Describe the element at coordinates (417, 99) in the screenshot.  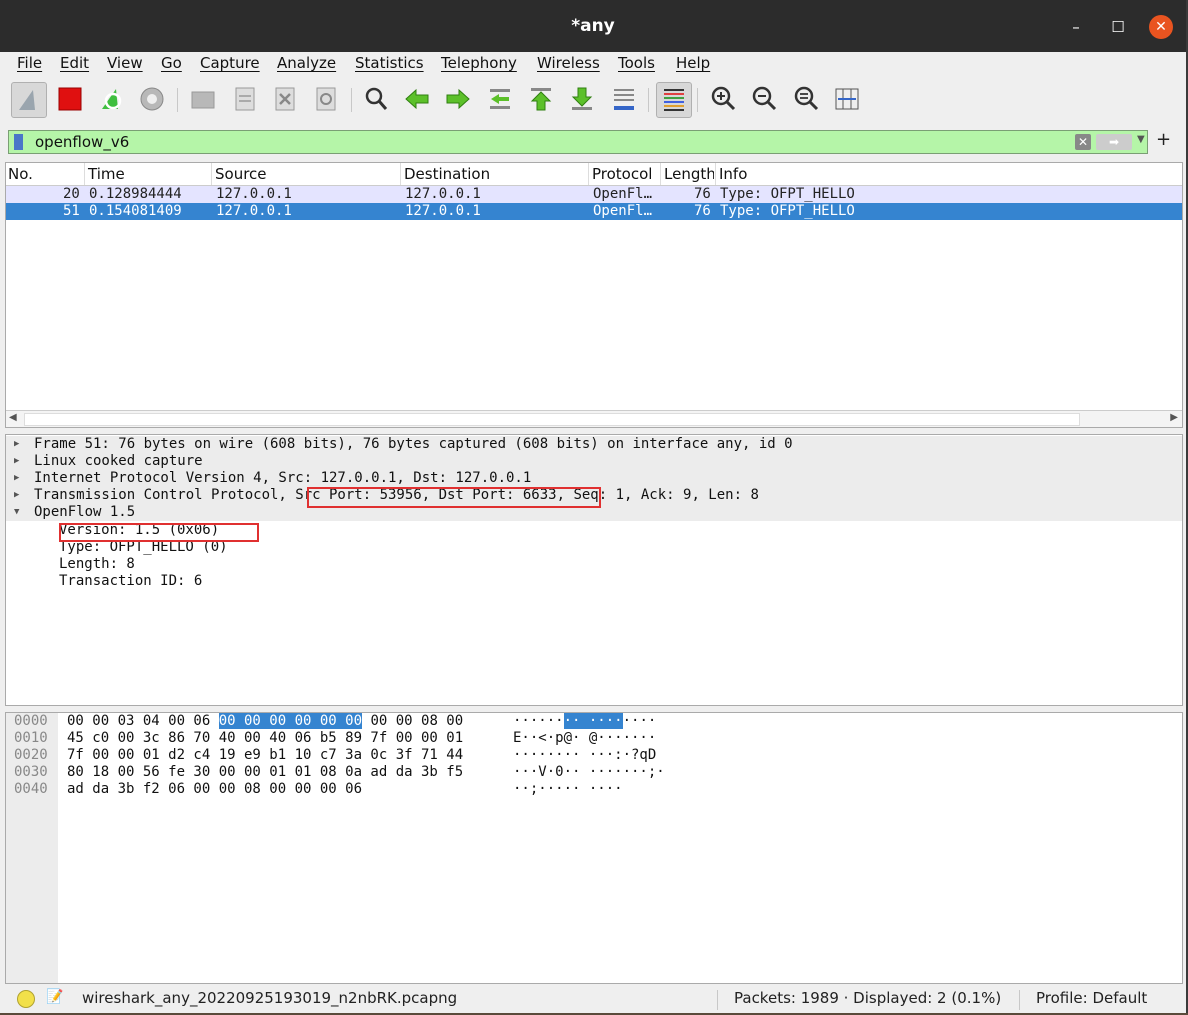
I see `go-back-icon` at that location.